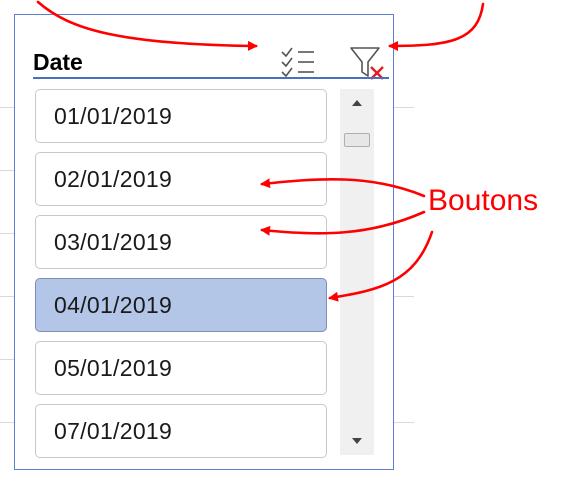 Image resolution: width=563 pixels, height=483 pixels. What do you see at coordinates (211, 78) in the screenshot?
I see `header-divider` at bounding box center [211, 78].